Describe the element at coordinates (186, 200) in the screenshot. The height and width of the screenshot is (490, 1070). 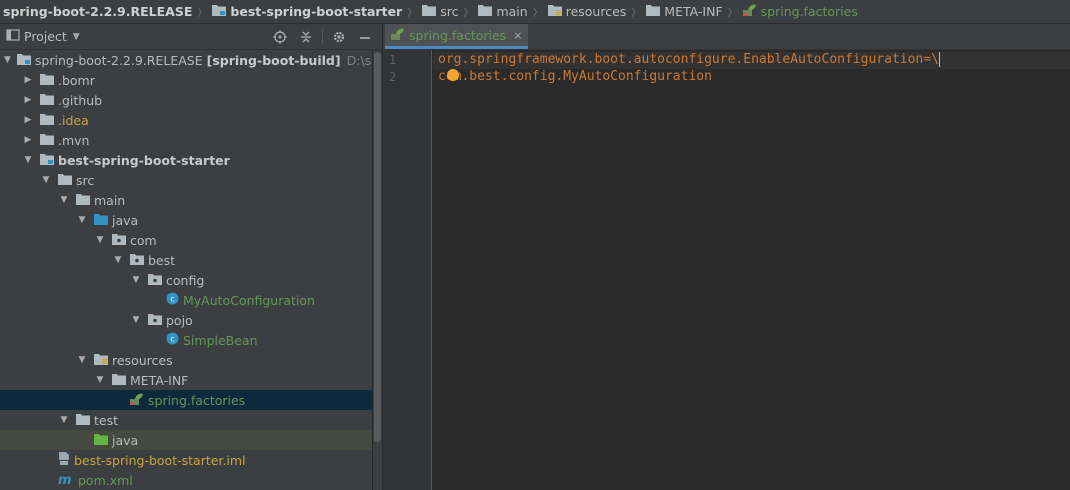
I see `tree-node: ▼ main` at that location.